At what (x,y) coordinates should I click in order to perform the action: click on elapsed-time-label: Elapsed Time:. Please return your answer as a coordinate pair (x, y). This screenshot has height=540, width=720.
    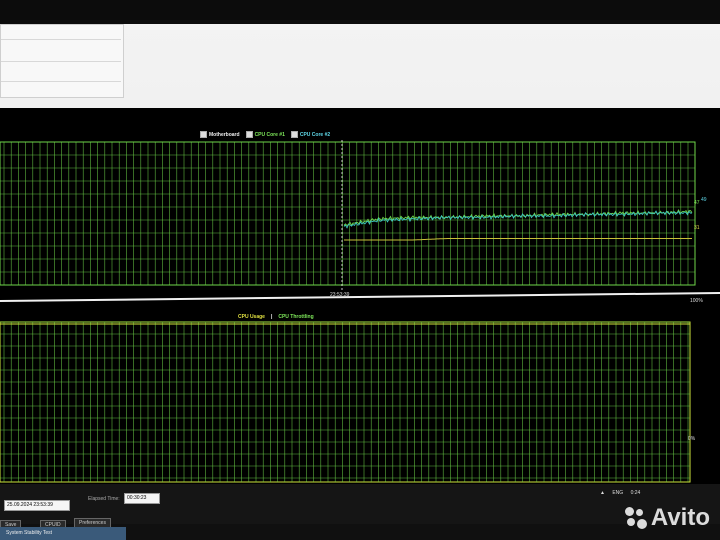
    Looking at the image, I should click on (104, 499).